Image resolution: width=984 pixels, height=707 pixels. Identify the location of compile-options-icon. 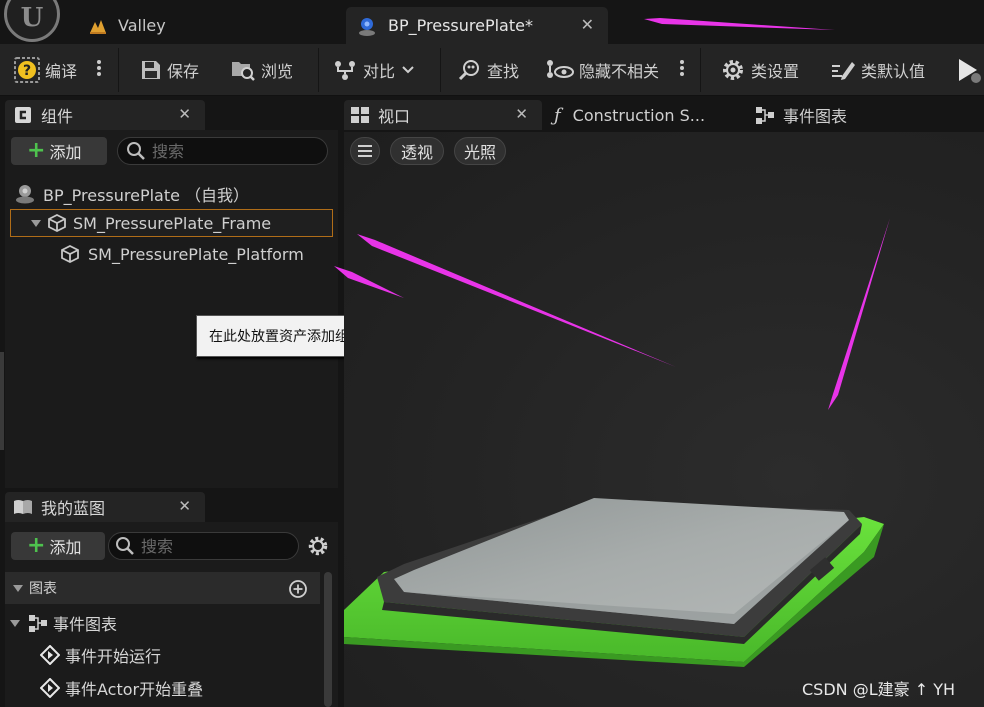
(99, 69).